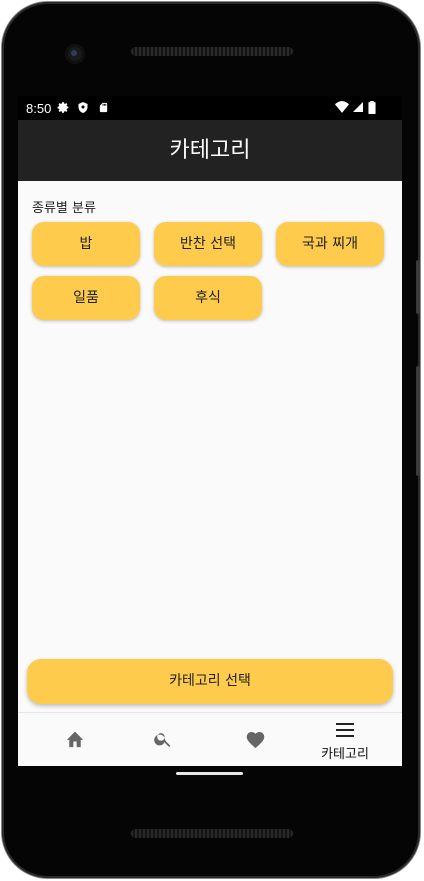 Image resolution: width=424 pixels, height=881 pixels. Describe the element at coordinates (212, 51) in the screenshot. I see `top-speaker` at that location.